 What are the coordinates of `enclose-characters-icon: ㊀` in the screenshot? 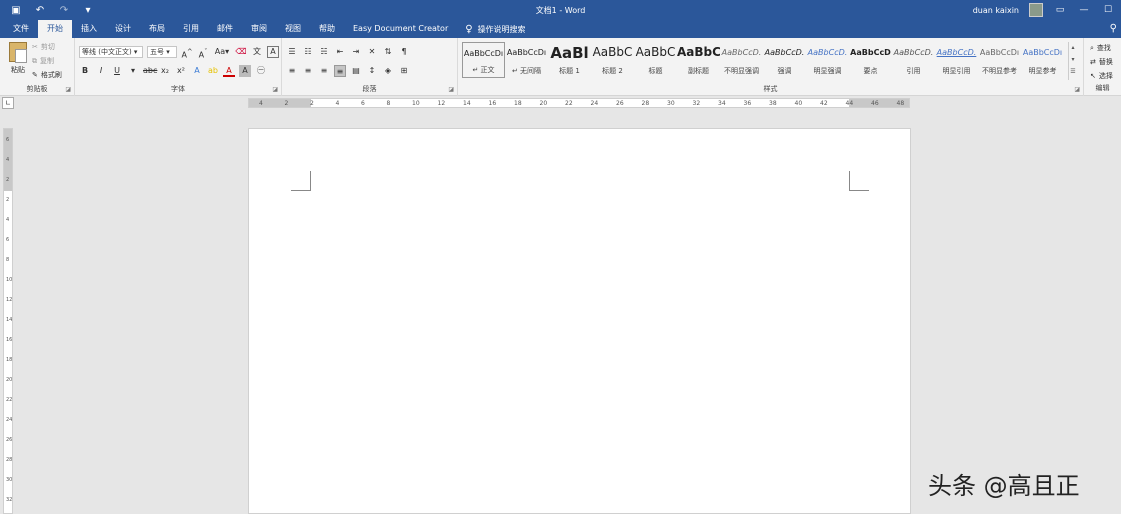 It's located at (261, 71).